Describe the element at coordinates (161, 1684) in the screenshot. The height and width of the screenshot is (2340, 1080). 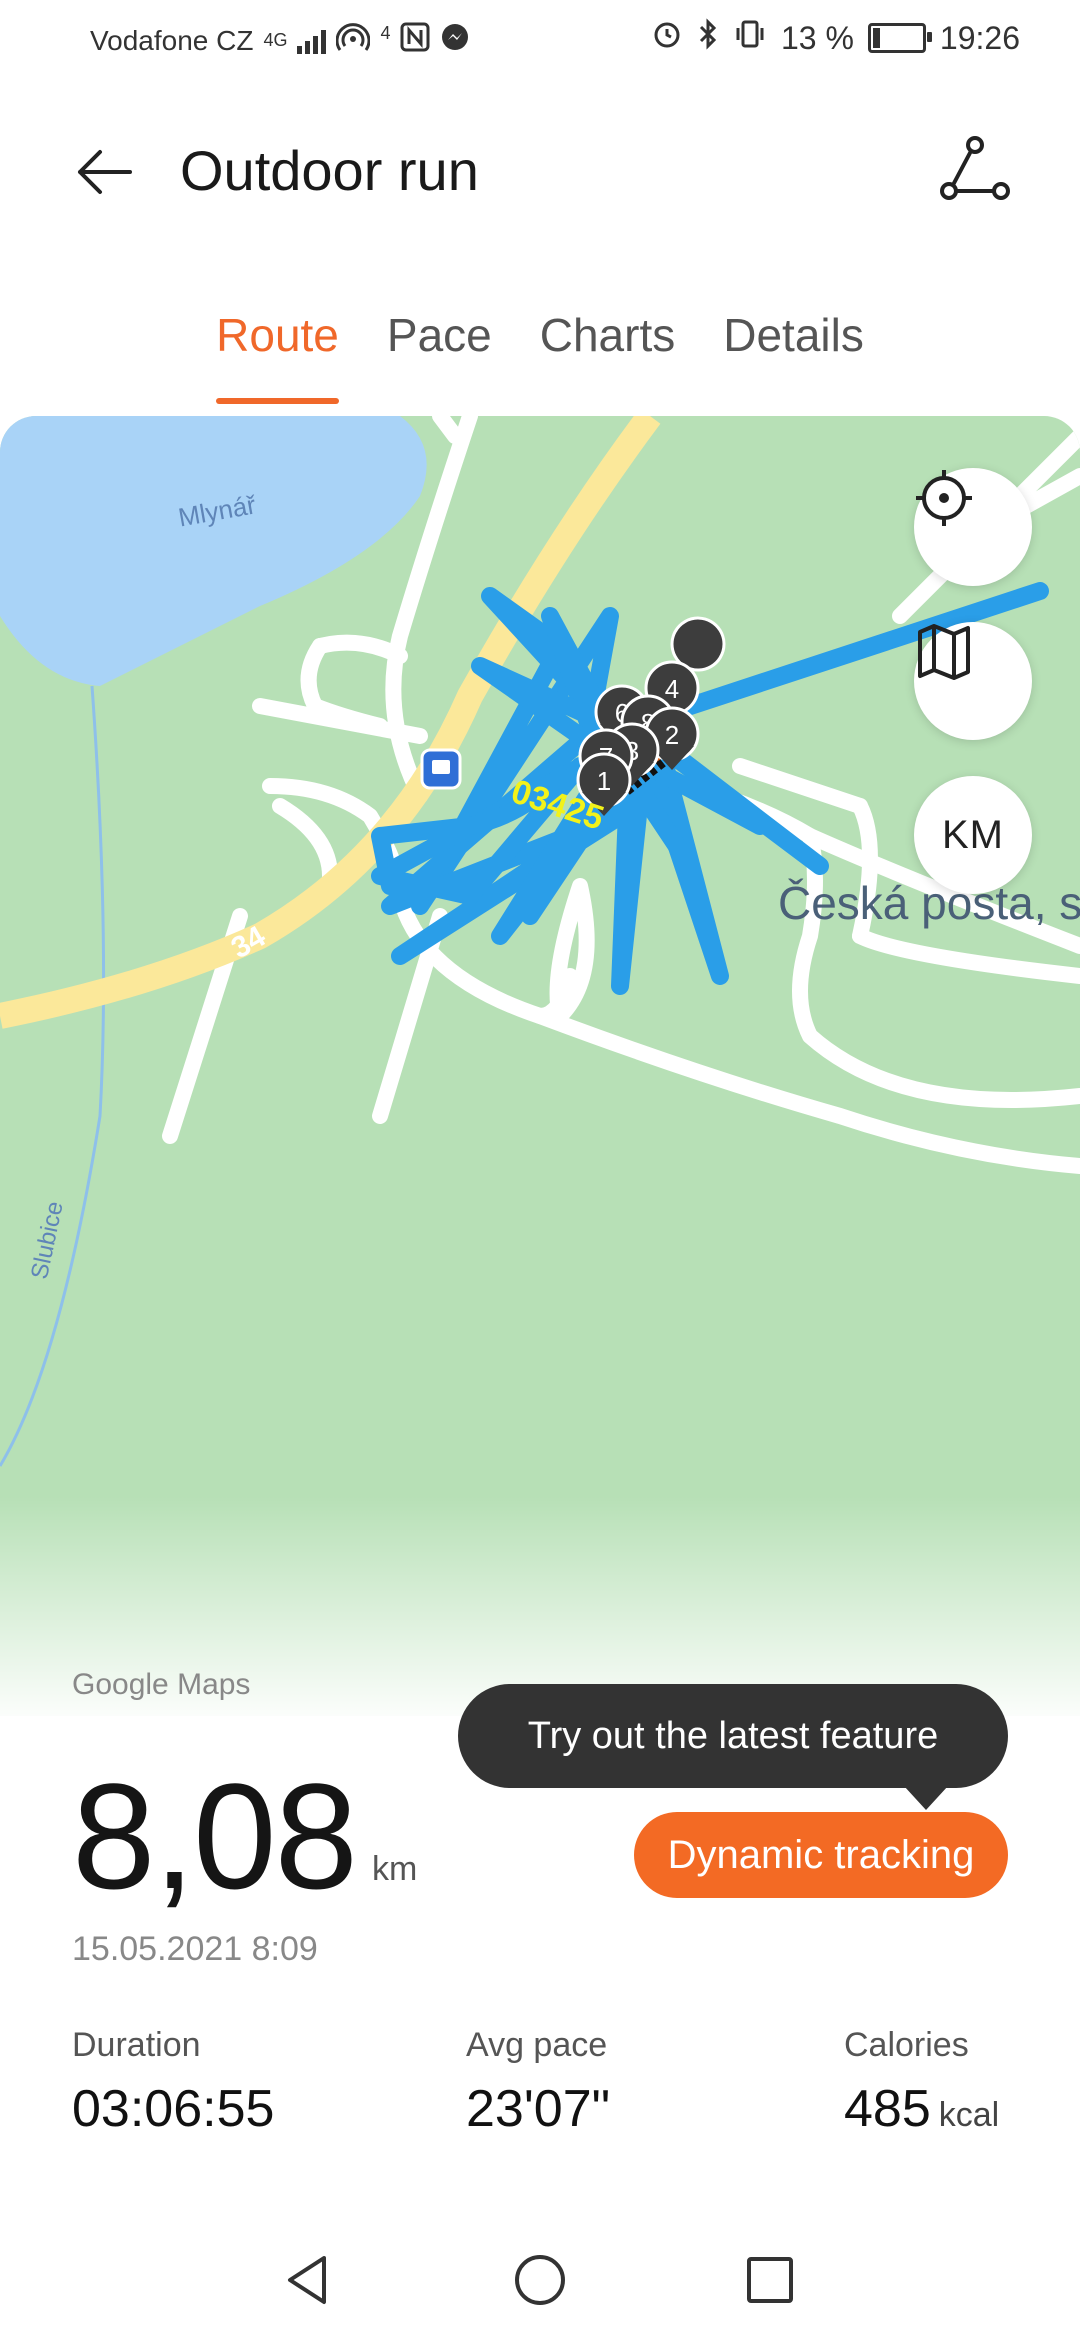
I see `map-provider-label: Google Maps` at that location.